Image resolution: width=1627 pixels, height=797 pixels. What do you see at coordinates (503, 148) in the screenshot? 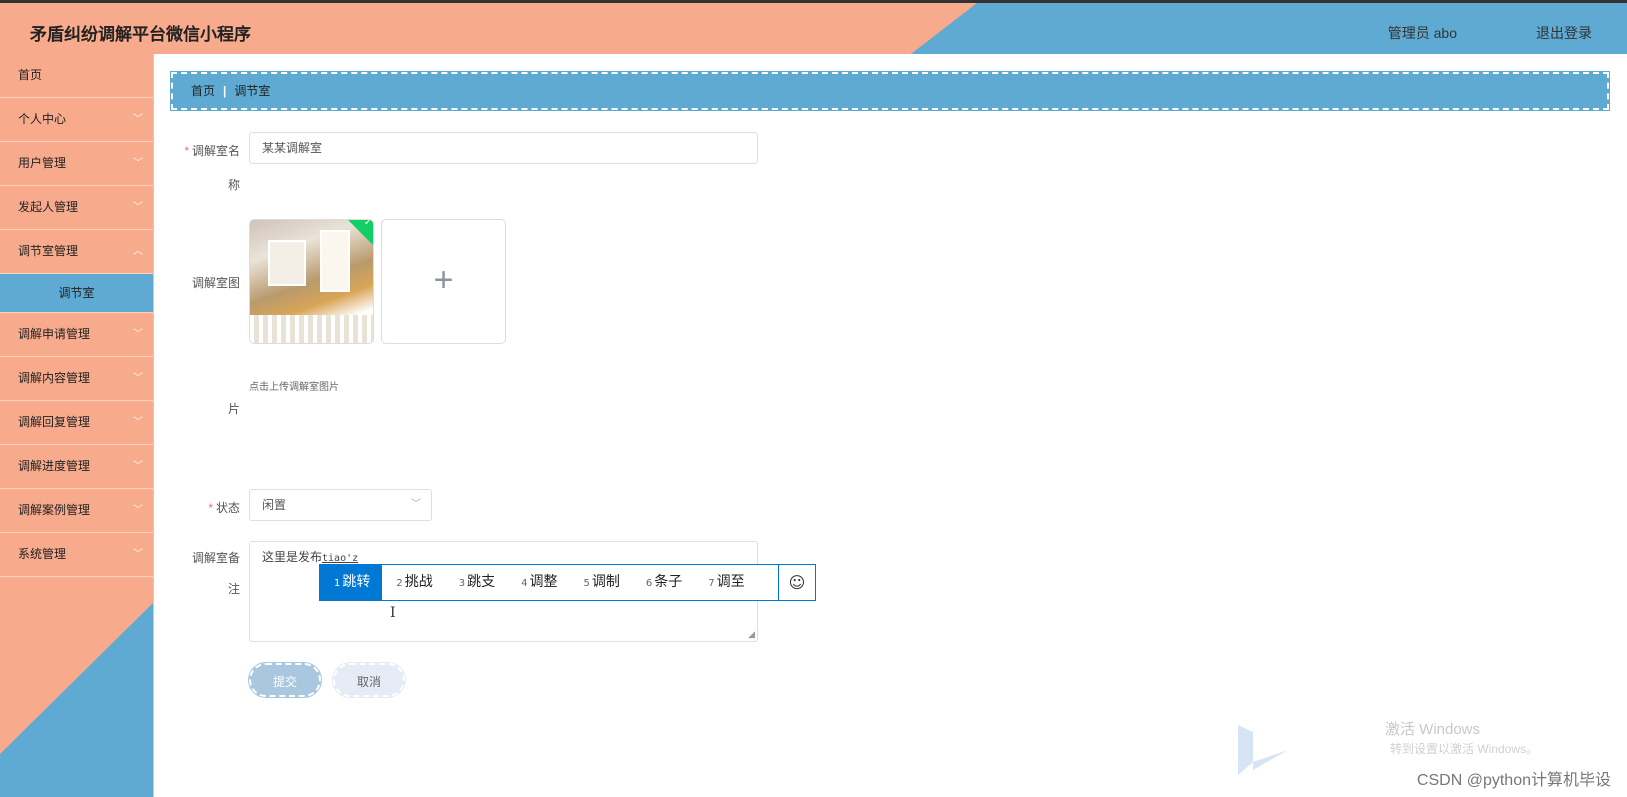
I see `room-name-input: 某某调解室` at bounding box center [503, 148].